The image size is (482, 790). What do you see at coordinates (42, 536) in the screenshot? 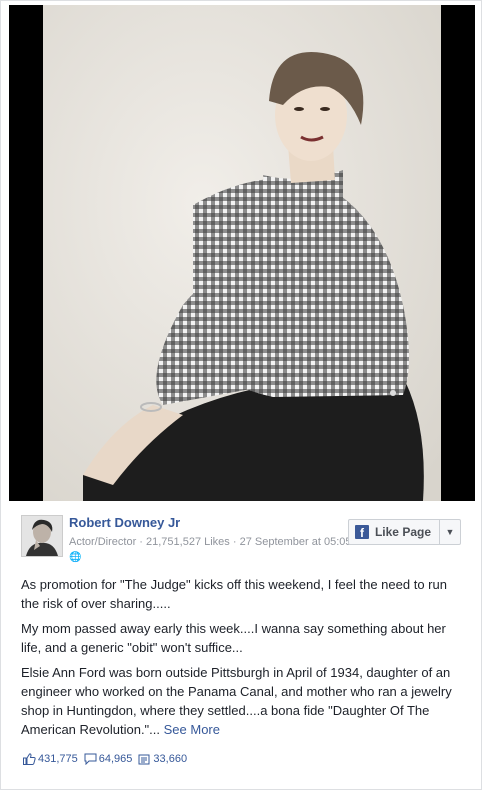
I see `avatar` at bounding box center [42, 536].